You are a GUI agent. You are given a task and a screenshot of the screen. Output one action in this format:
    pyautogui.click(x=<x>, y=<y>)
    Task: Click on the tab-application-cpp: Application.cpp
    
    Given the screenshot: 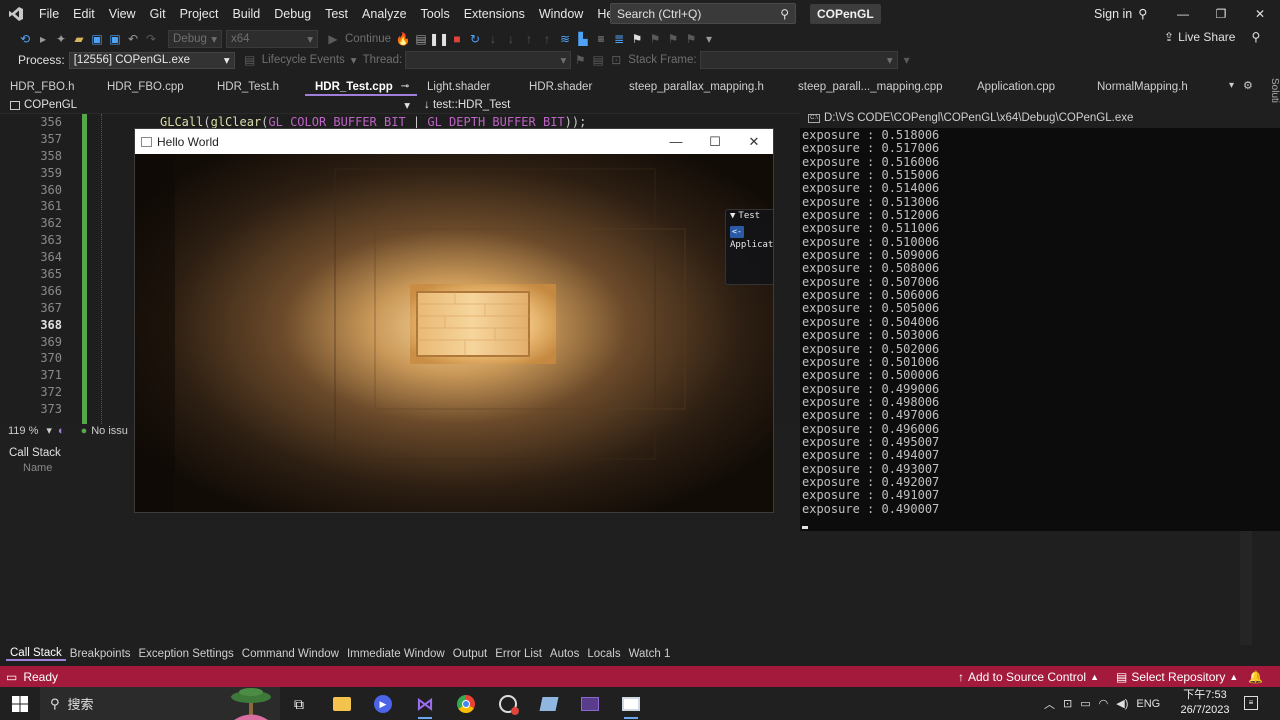 What is the action you would take?
    pyautogui.click(x=1027, y=87)
    